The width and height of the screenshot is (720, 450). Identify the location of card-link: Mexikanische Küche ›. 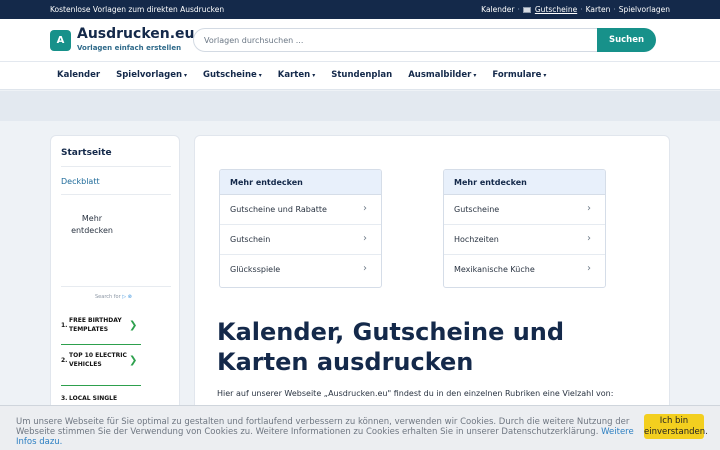
(524, 270).